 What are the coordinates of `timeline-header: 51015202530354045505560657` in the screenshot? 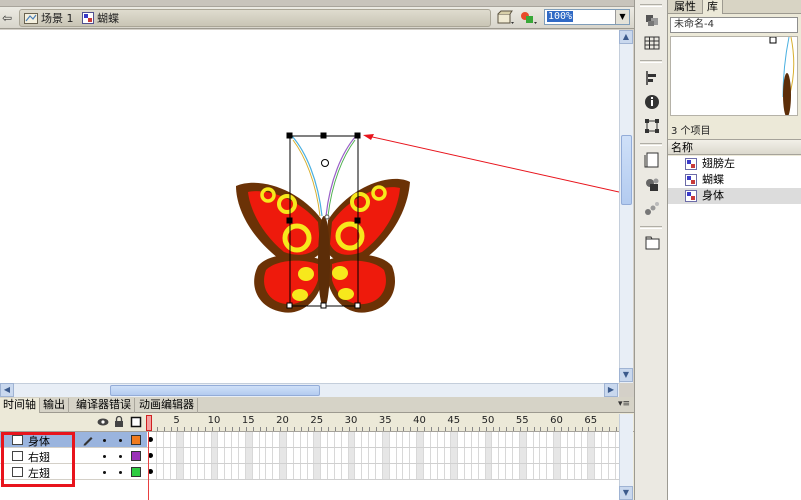 It's located at (317, 423).